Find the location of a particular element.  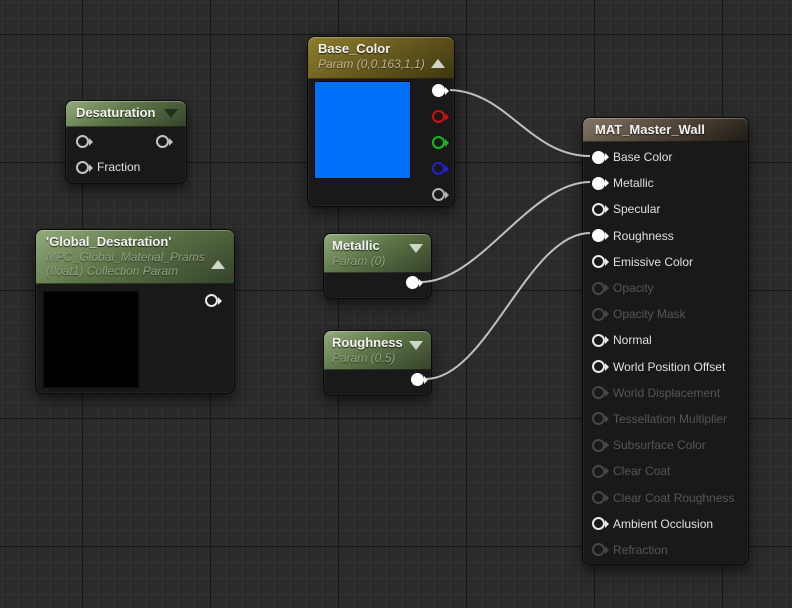

node-desaturation: Desaturation Fraction is located at coordinates (126, 142).